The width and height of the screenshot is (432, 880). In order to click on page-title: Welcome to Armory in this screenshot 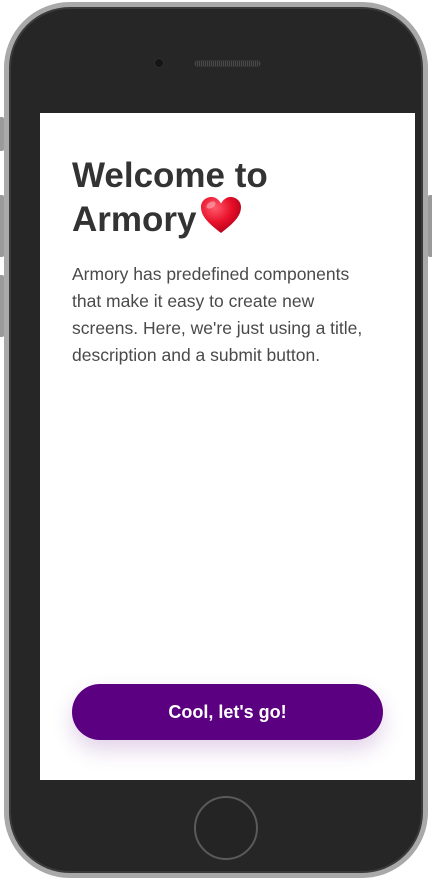, I will do `click(232, 200)`.